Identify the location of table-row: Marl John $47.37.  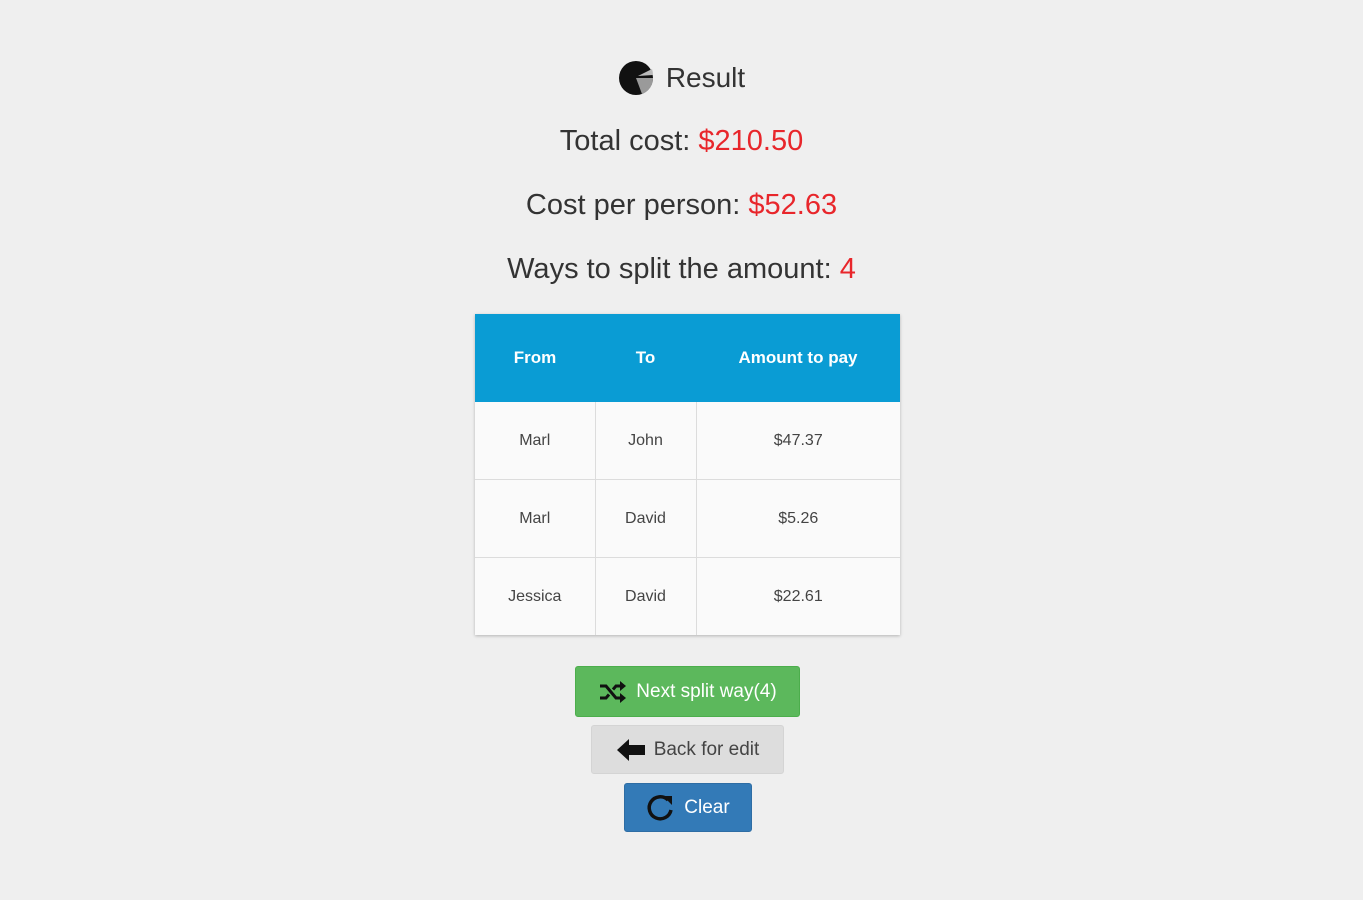
(687, 441).